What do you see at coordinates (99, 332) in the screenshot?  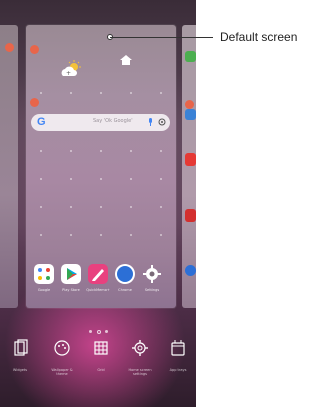 I see `page-indicator-current` at bounding box center [99, 332].